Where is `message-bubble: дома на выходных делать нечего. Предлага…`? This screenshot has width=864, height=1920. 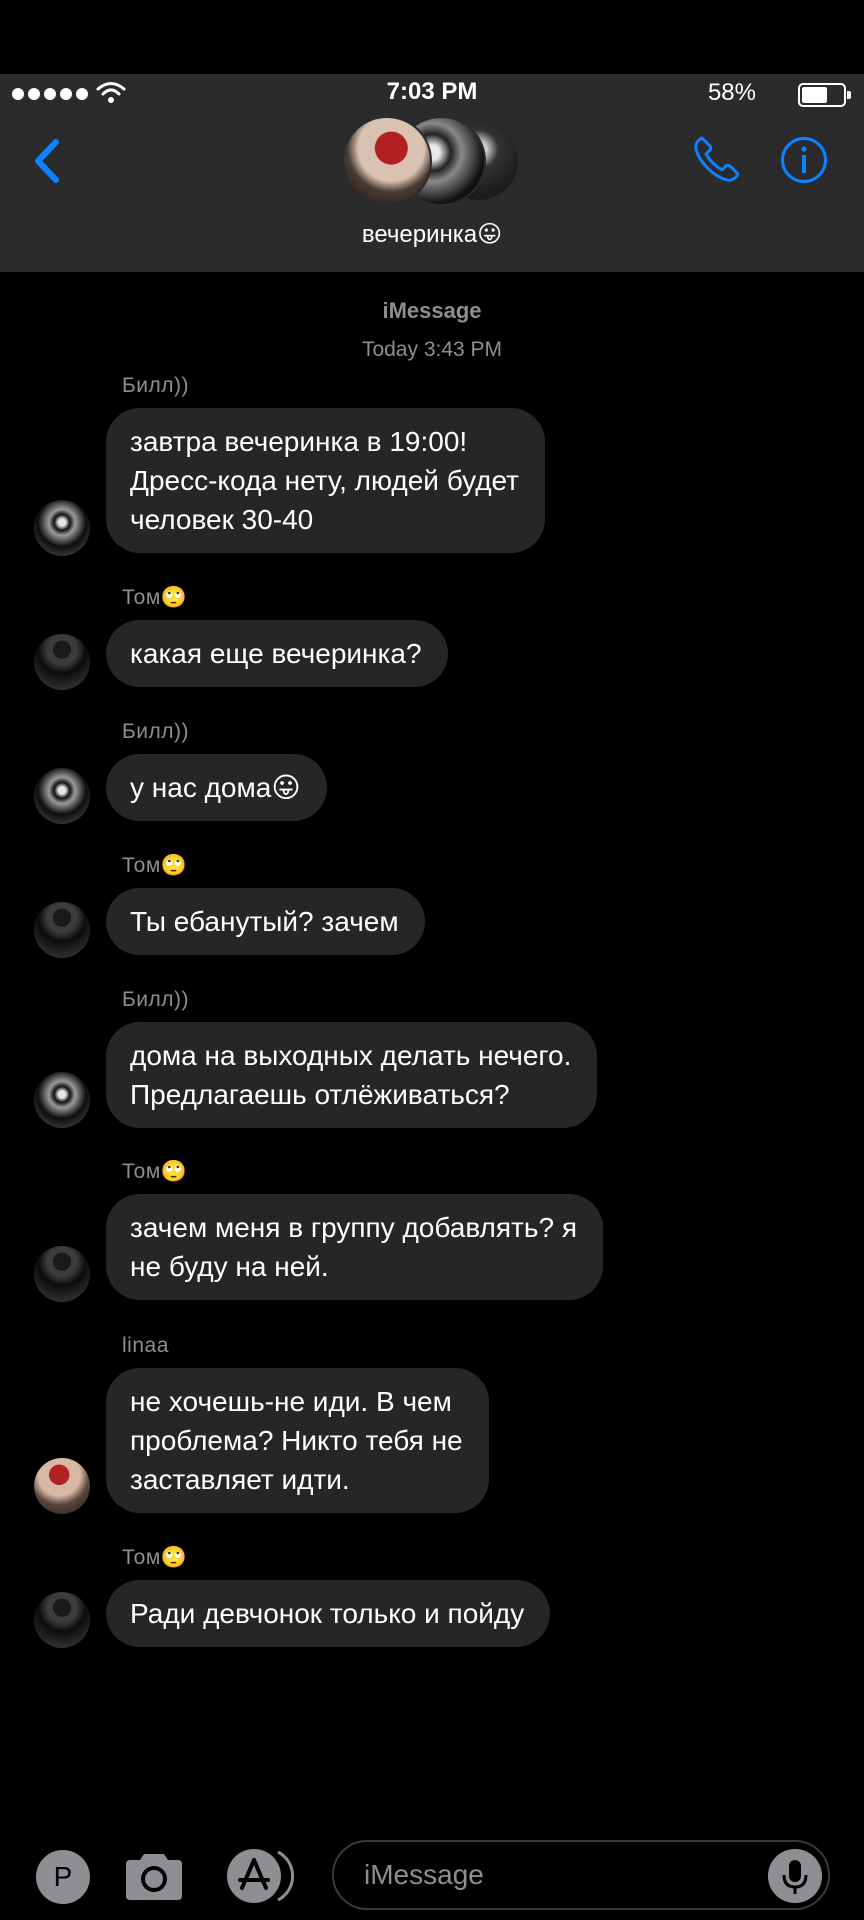
message-bubble: дома на выходных делать нечего. Предлага… is located at coordinates (352, 1075).